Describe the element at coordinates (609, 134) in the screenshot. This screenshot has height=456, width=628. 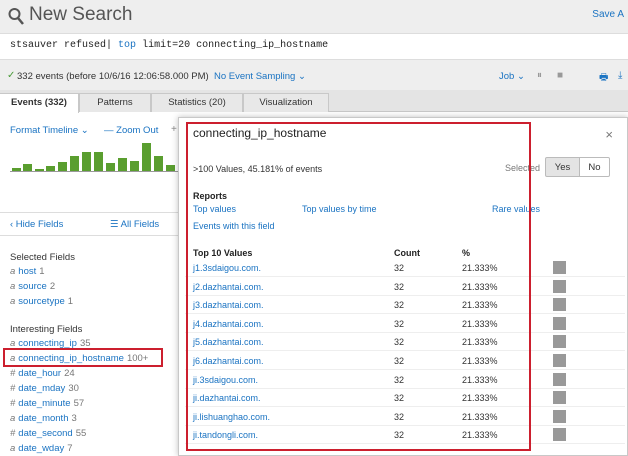
I see `close-icon: ×` at that location.